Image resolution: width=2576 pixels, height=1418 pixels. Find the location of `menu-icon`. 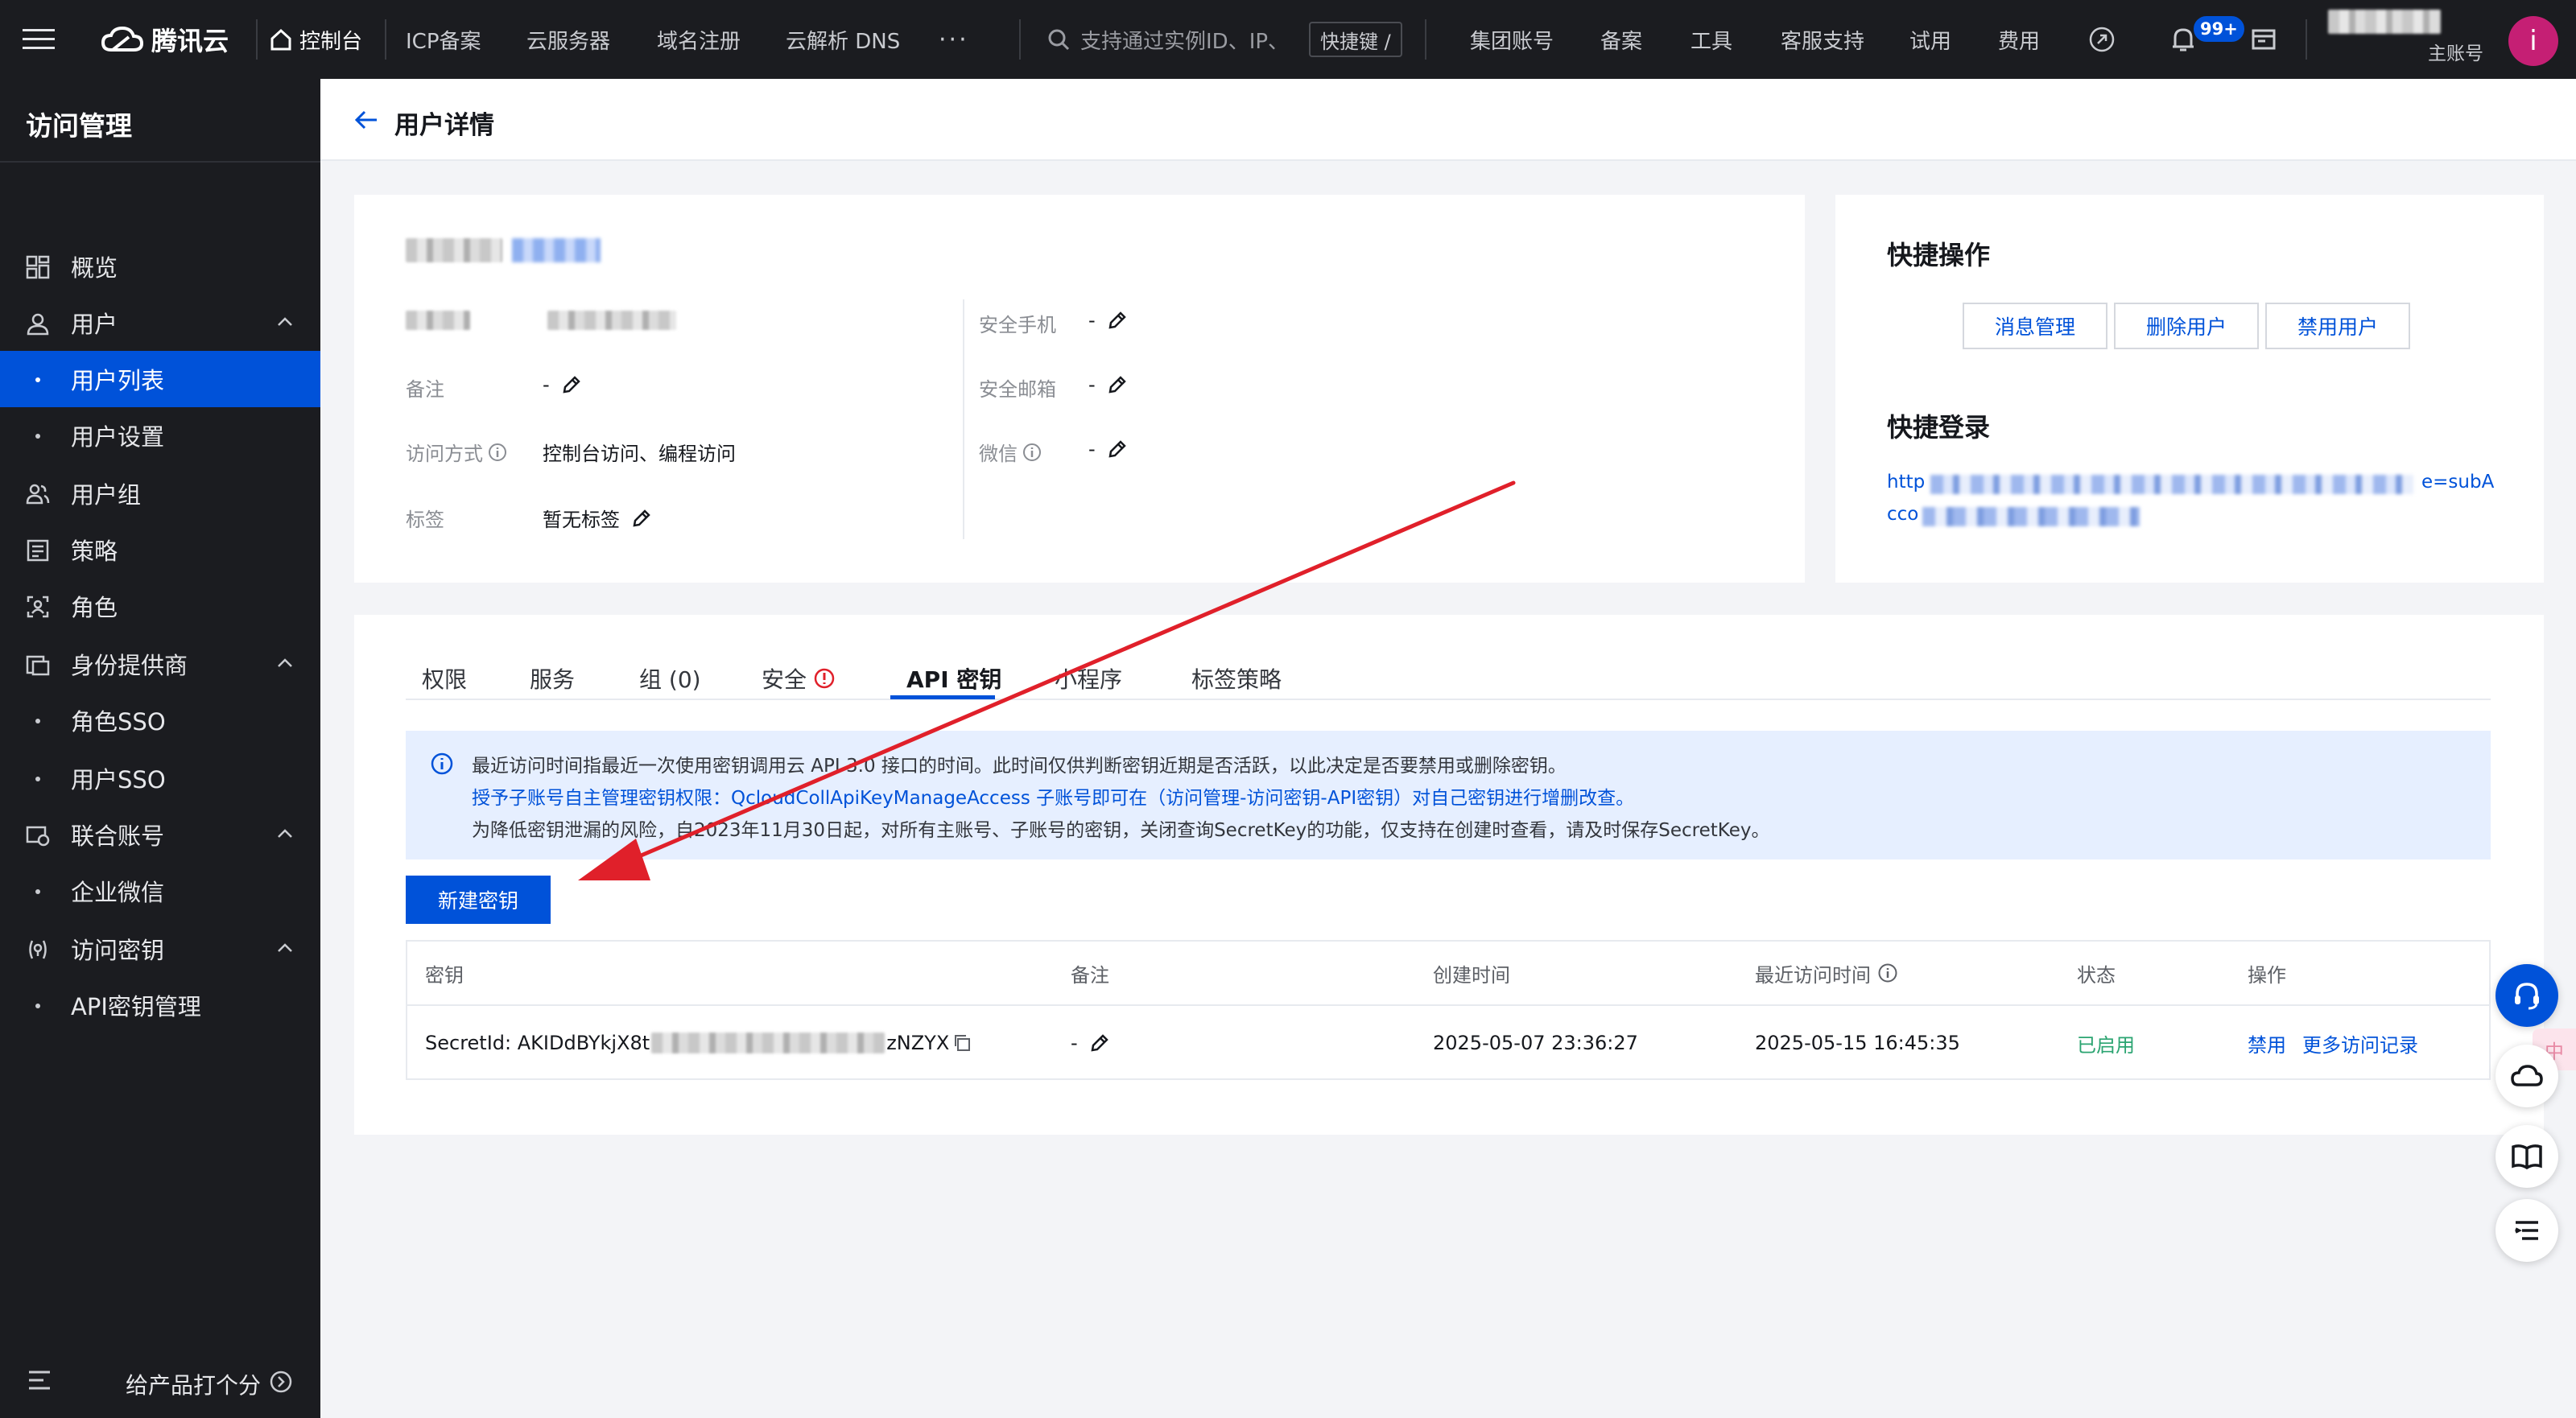

menu-icon is located at coordinates (39, 39).